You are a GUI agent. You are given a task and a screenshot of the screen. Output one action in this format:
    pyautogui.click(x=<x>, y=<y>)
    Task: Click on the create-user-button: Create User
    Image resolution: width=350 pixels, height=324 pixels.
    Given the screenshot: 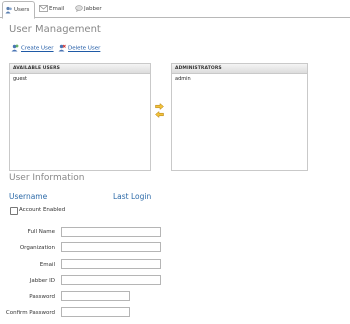 What is the action you would take?
    pyautogui.click(x=32, y=48)
    